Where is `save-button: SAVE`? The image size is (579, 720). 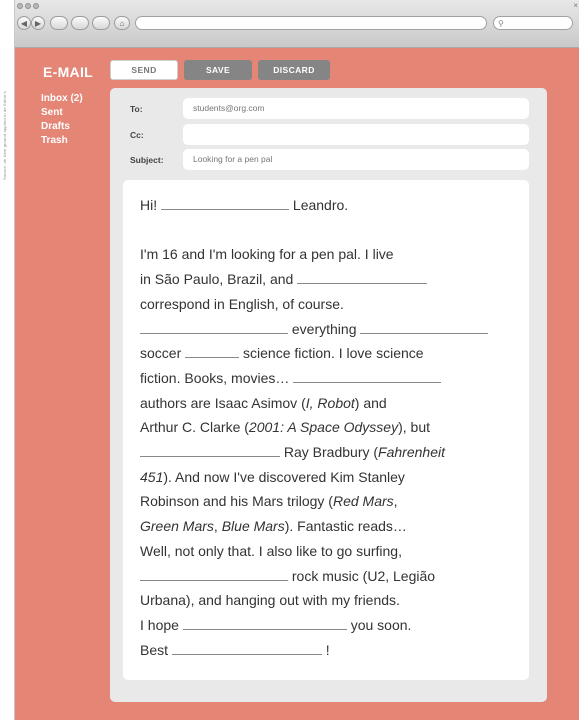 save-button: SAVE is located at coordinates (218, 70).